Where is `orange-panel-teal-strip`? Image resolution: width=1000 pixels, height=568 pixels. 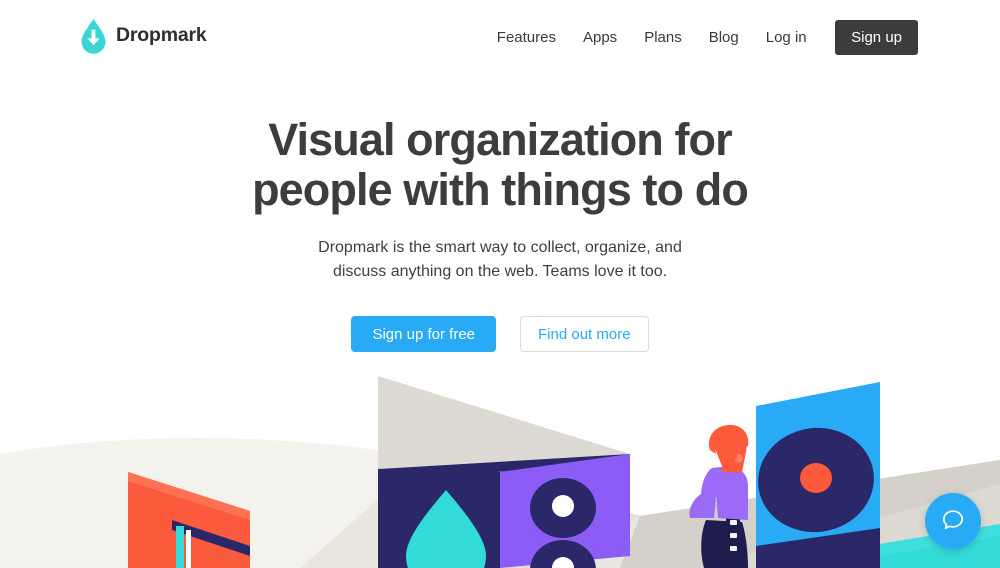
orange-panel-teal-strip is located at coordinates (180, 547).